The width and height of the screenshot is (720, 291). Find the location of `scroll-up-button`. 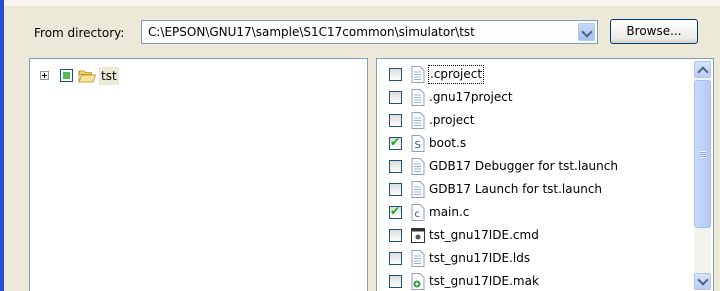

scroll-up-button is located at coordinates (702, 69).